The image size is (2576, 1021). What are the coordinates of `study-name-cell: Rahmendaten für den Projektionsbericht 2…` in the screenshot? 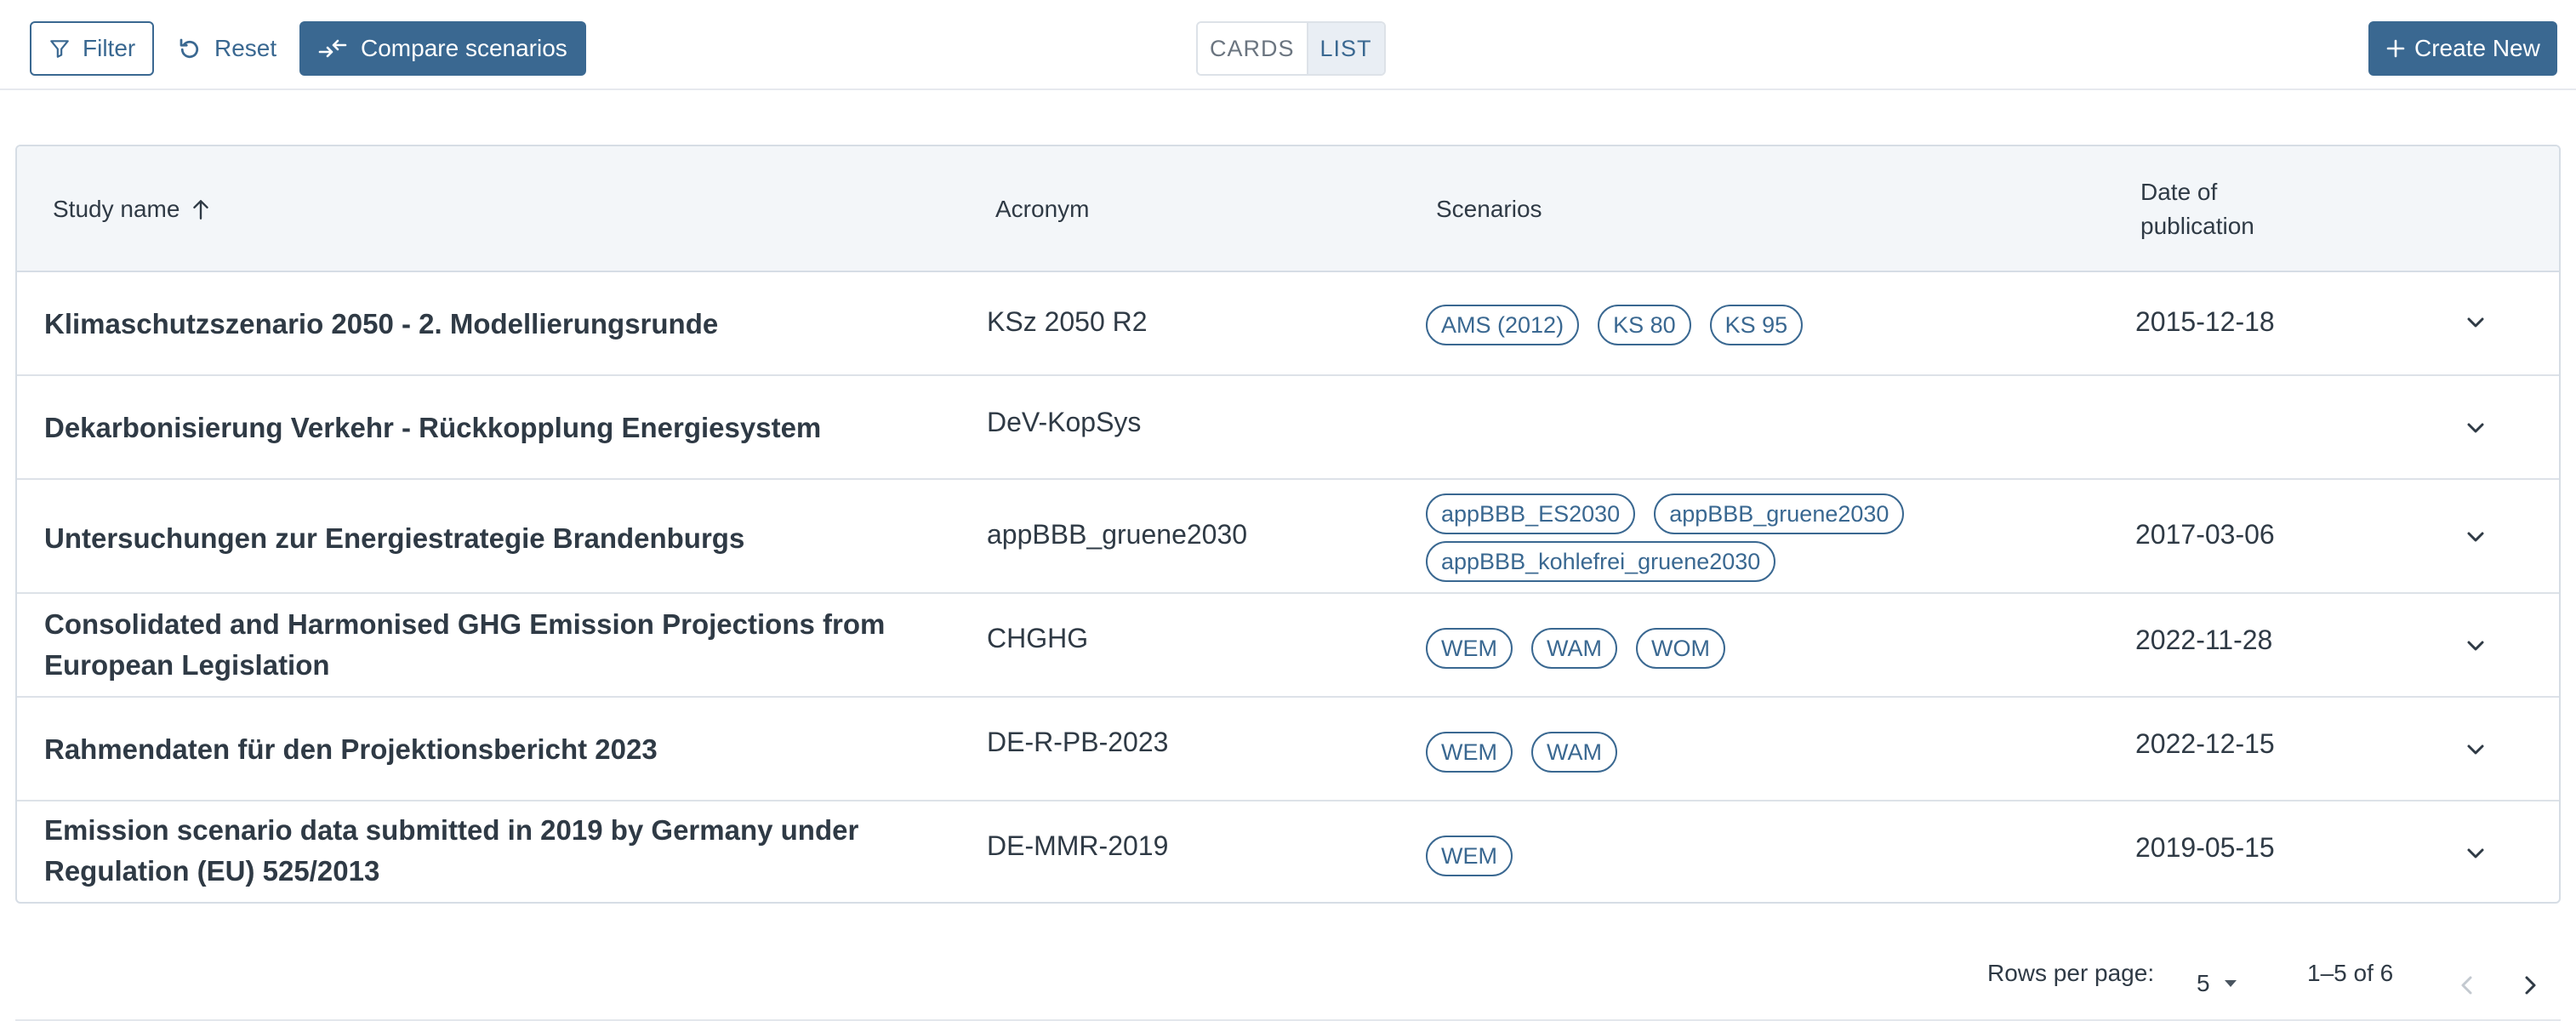 It's located at (351, 749).